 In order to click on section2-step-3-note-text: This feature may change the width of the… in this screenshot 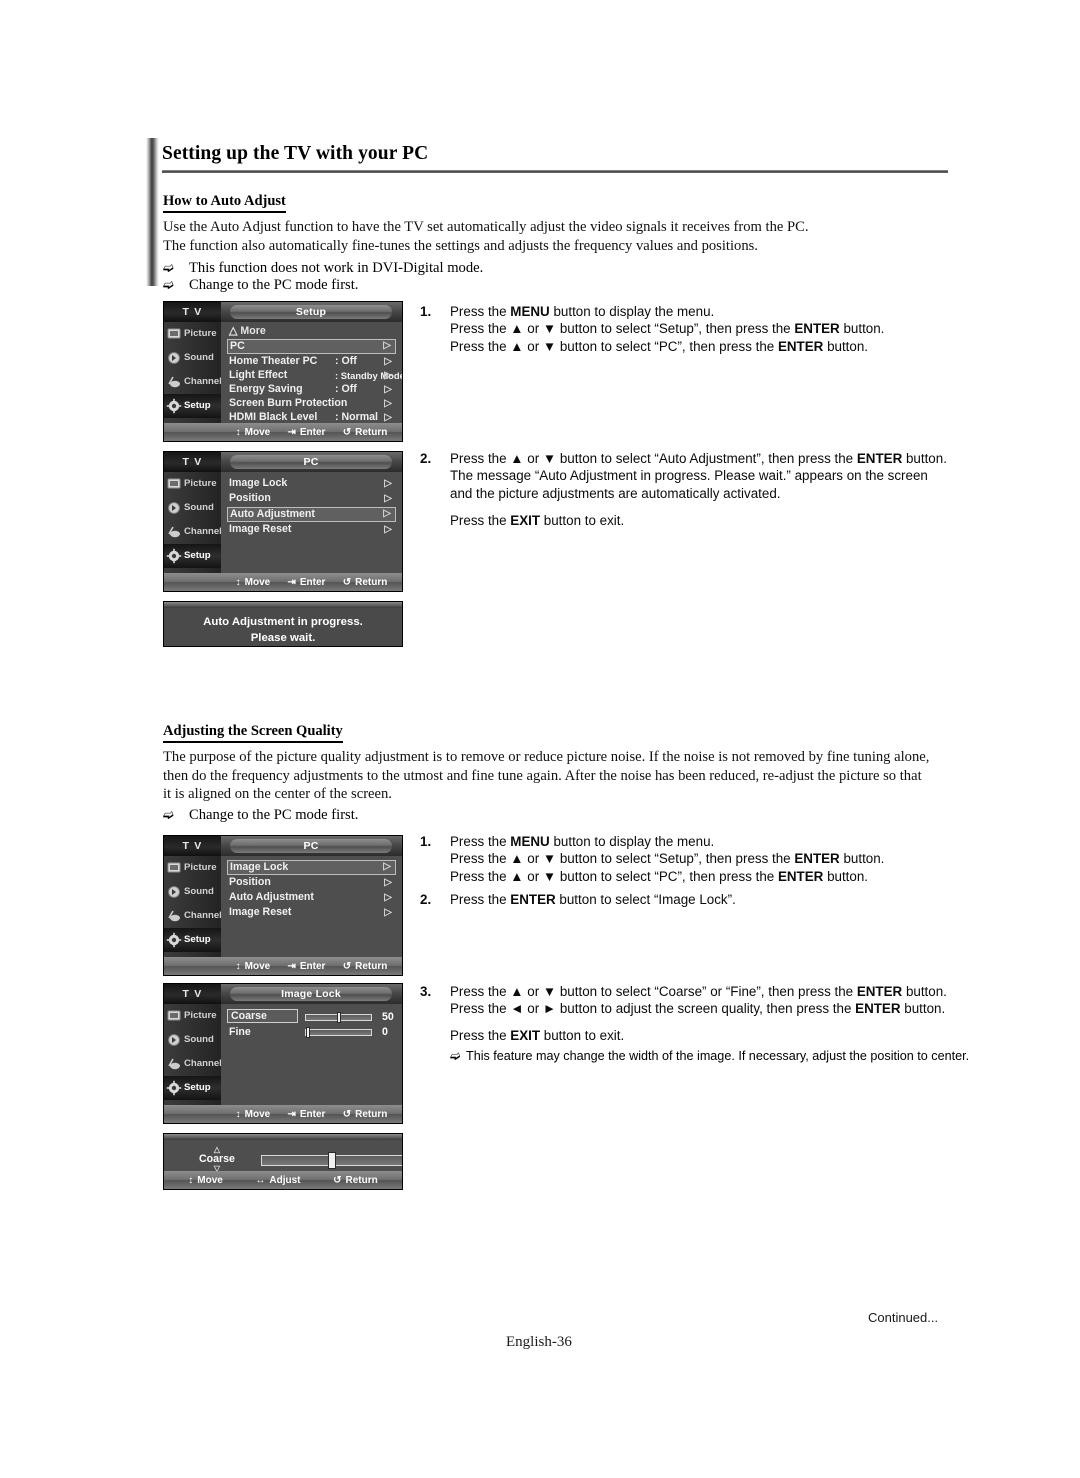, I will do `click(718, 1056)`.